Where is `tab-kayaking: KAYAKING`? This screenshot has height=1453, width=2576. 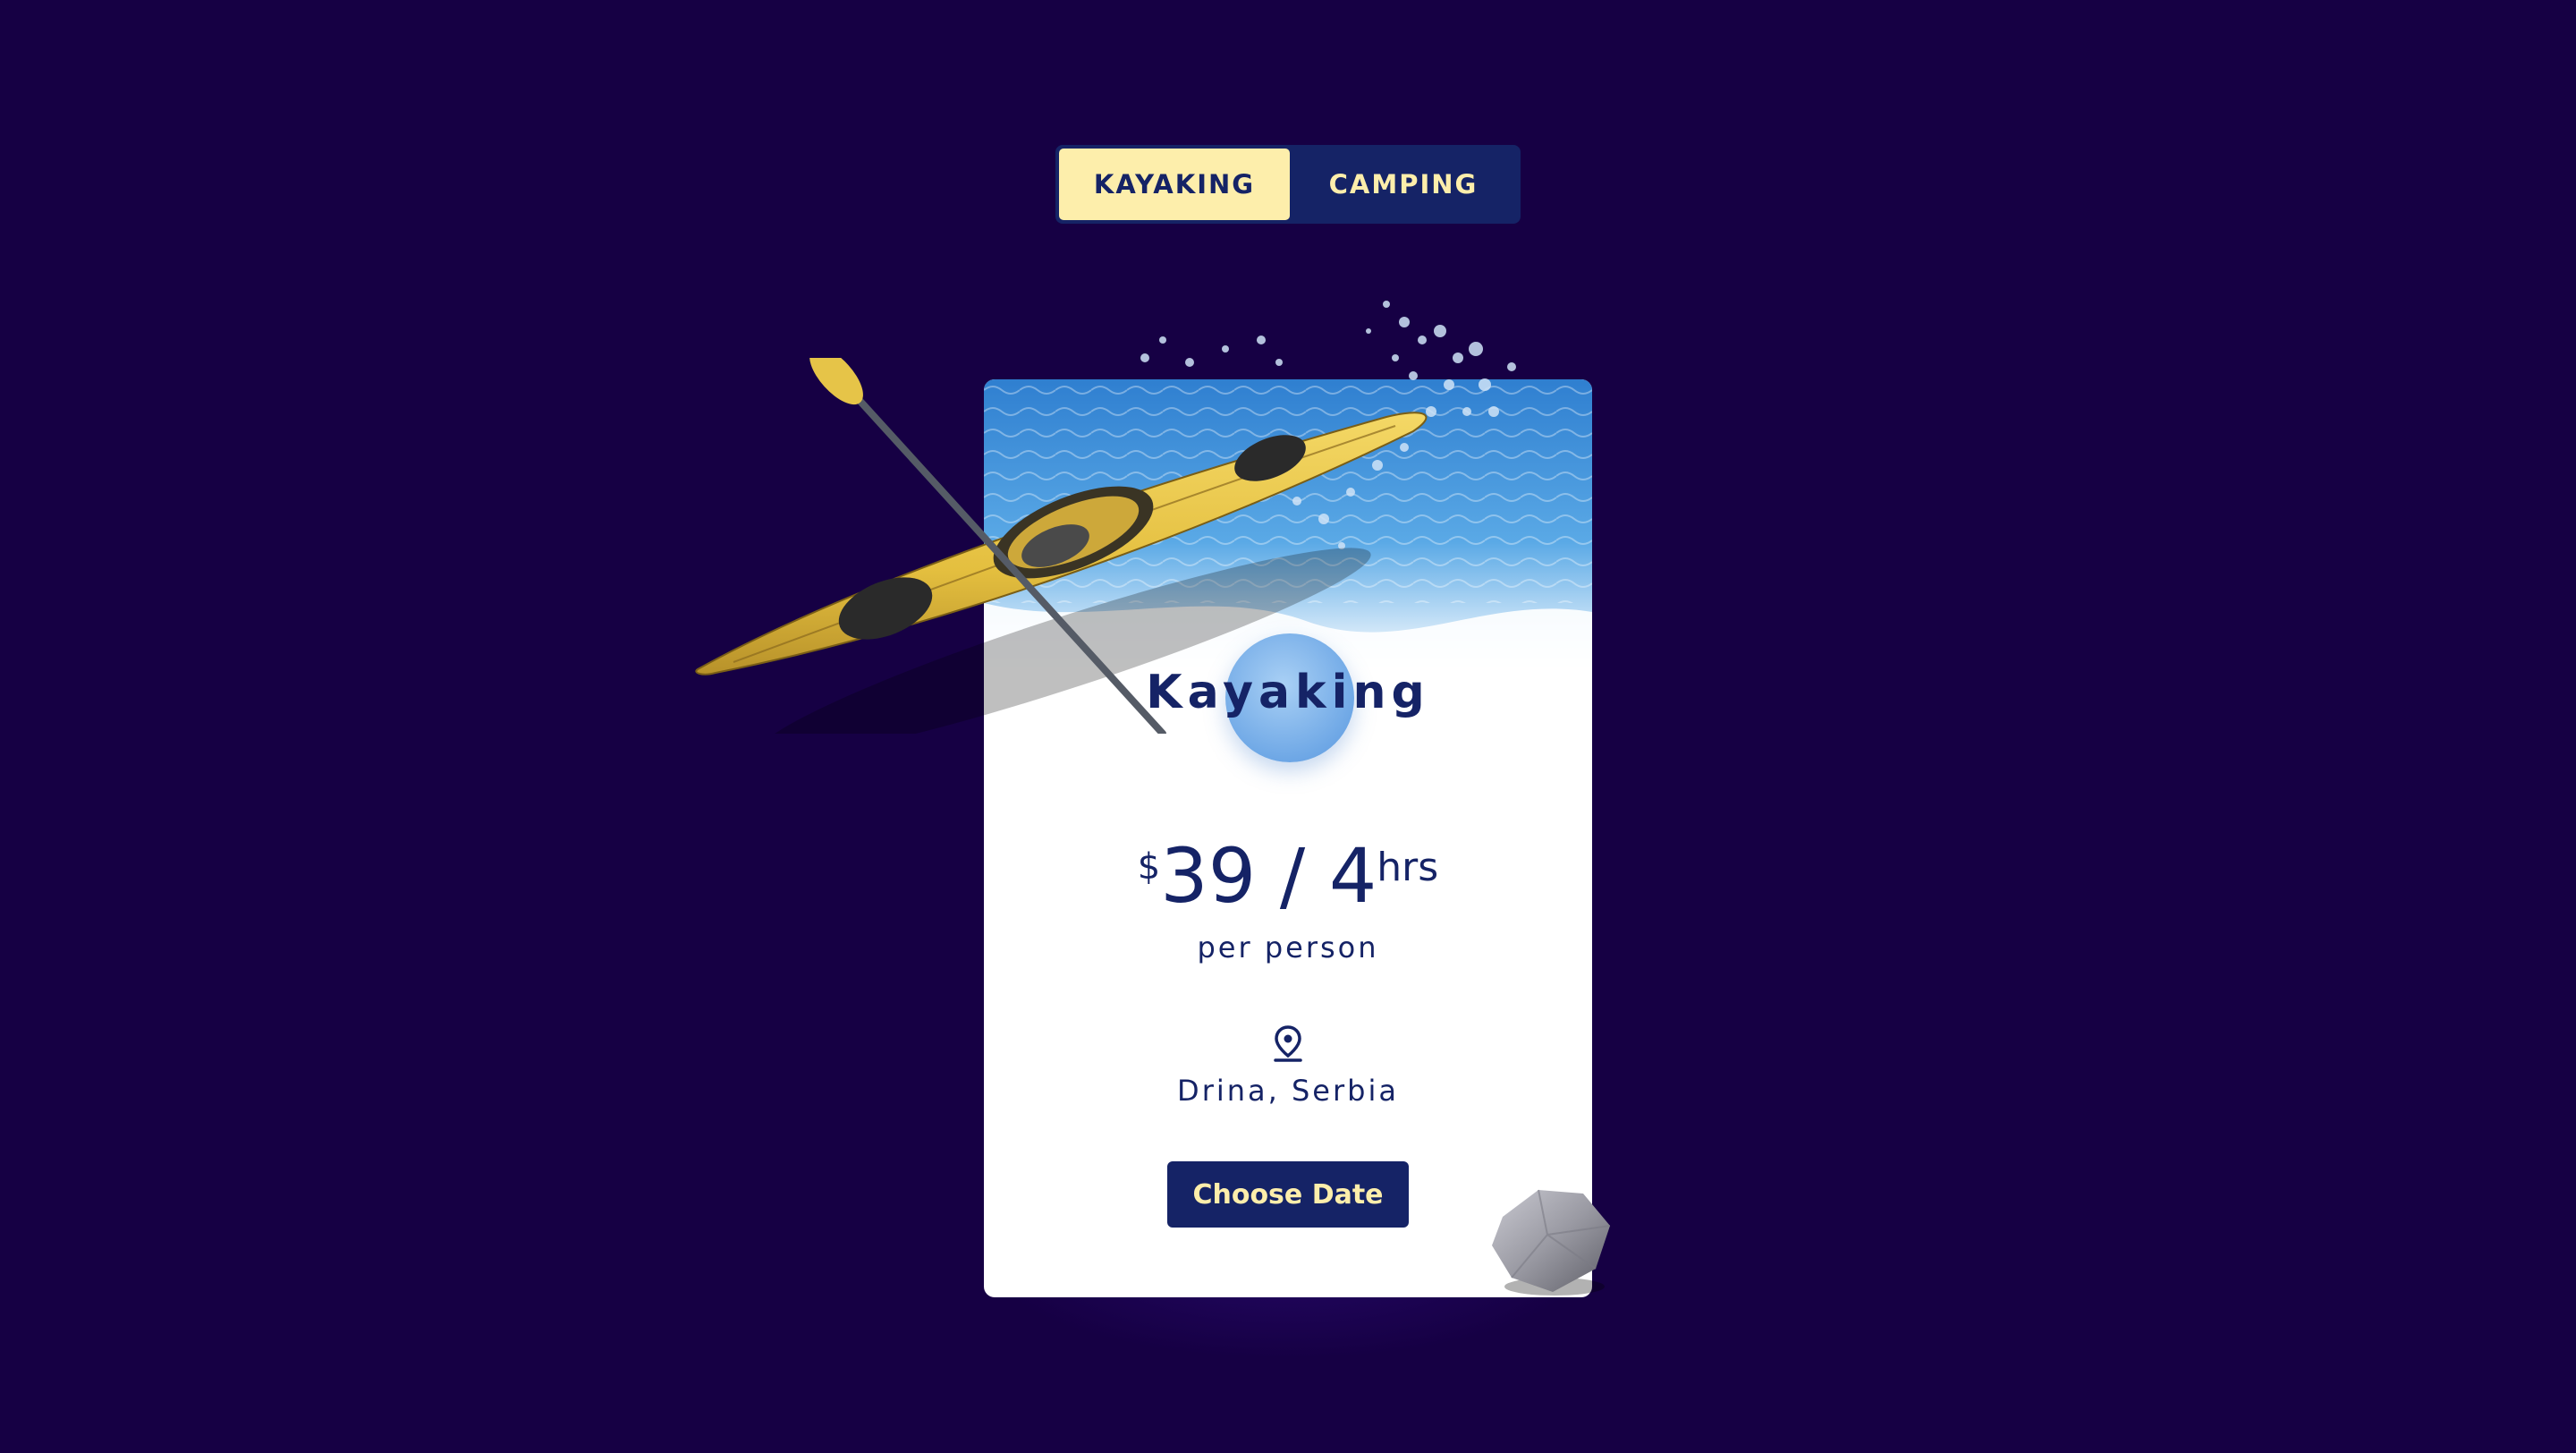
tab-kayaking: KAYAKING is located at coordinates (1174, 184).